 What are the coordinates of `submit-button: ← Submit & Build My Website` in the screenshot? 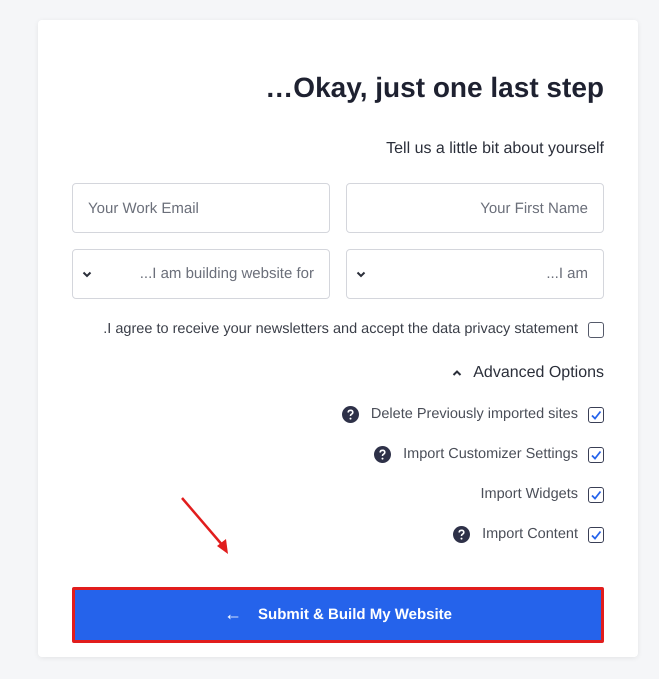 It's located at (338, 614).